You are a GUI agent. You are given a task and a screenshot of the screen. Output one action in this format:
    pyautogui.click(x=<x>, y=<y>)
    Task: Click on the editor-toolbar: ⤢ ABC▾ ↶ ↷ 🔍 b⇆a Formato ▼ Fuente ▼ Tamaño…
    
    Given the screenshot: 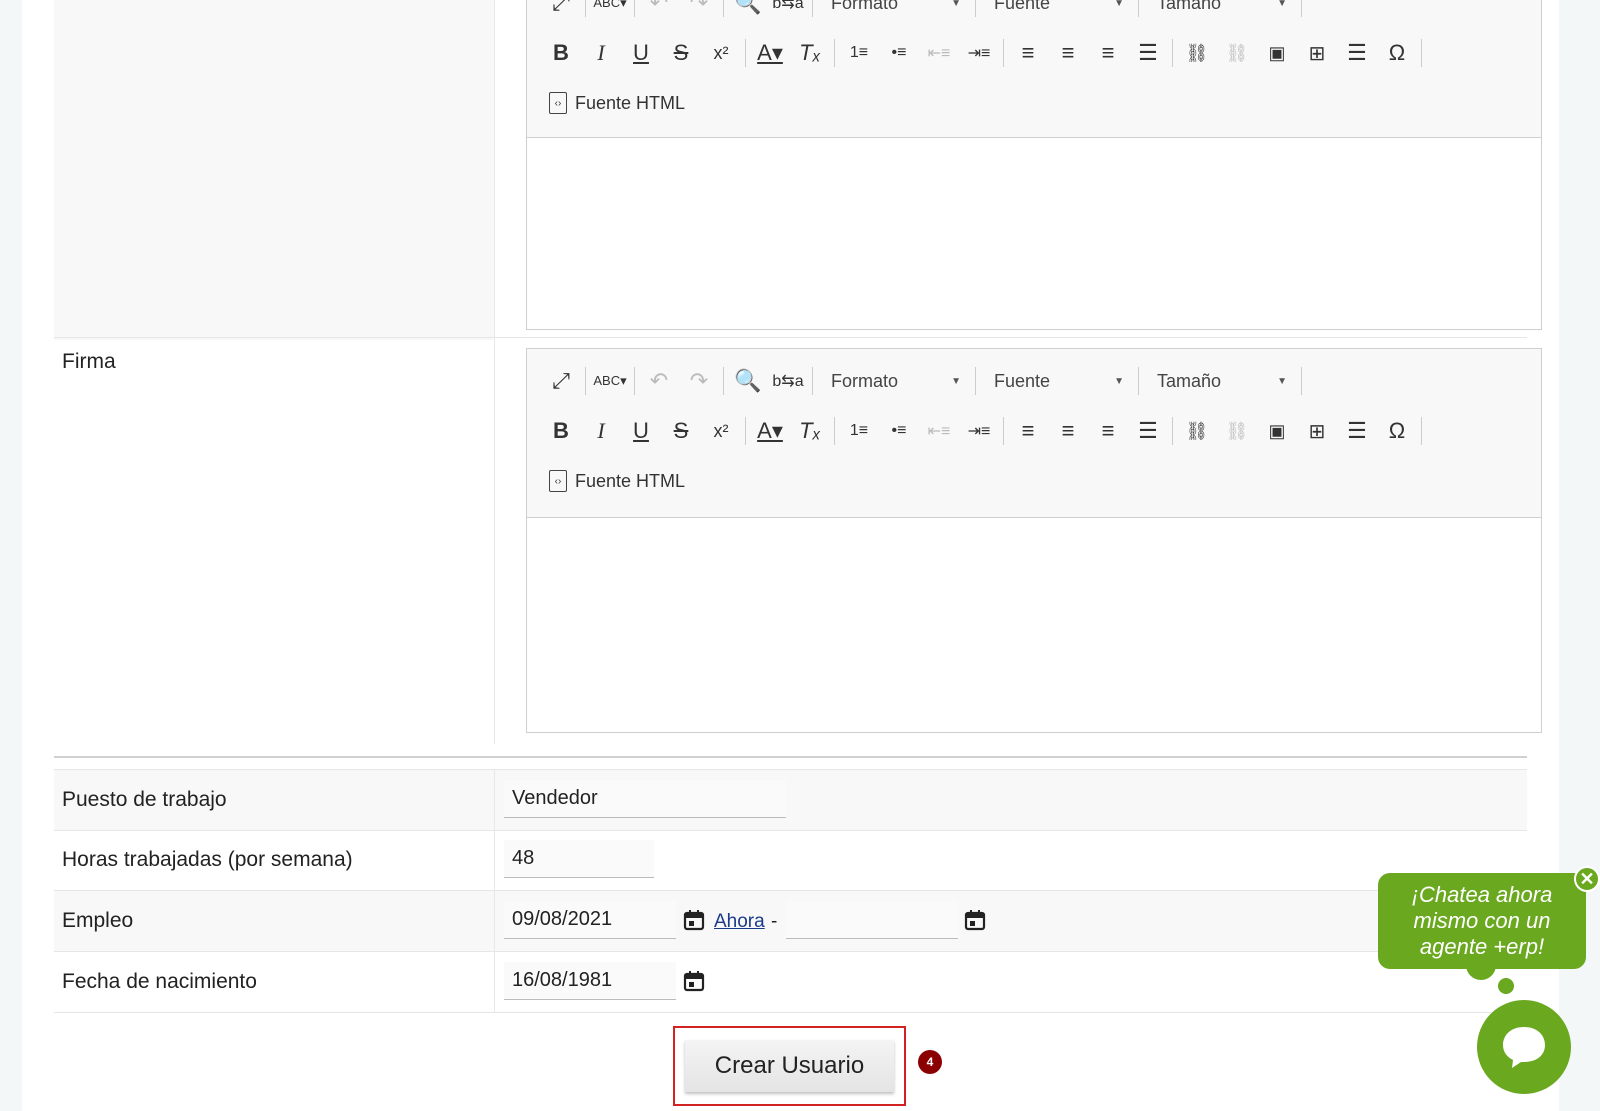 What is the action you would take?
    pyautogui.click(x=1034, y=69)
    